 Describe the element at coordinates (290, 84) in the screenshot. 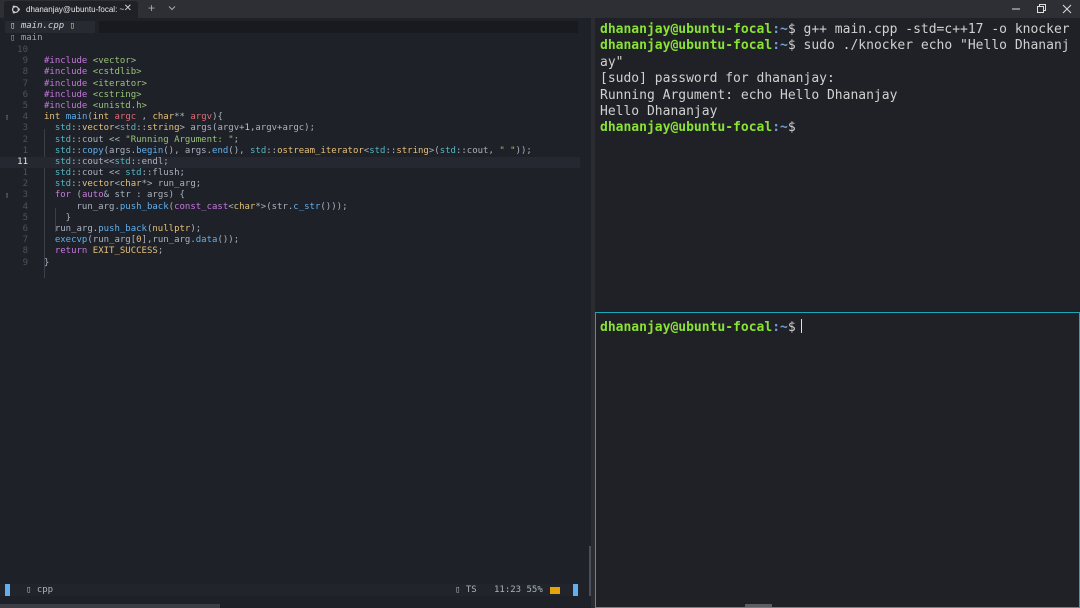

I see `code-line: 7 #include <iterator>` at that location.